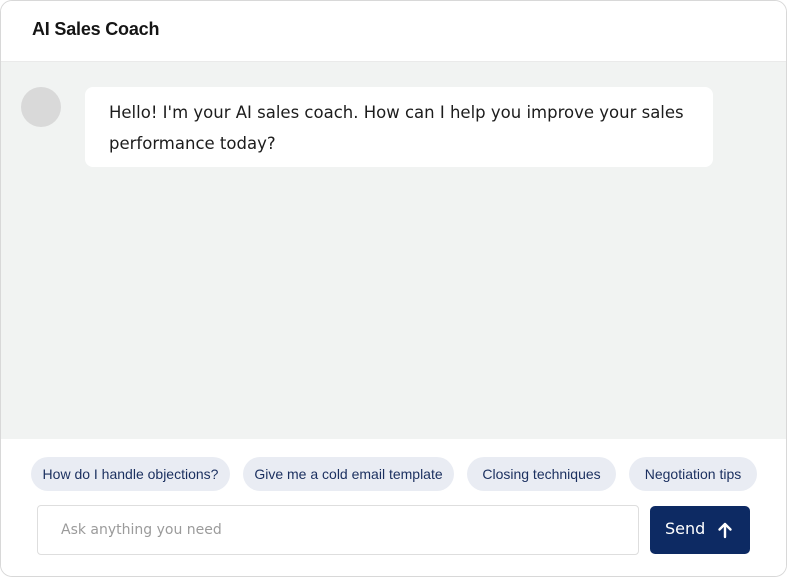 This screenshot has height=577, width=787. Describe the element at coordinates (693, 474) in the screenshot. I see `suggestion-chip-negotiation: Negotiation tips` at that location.